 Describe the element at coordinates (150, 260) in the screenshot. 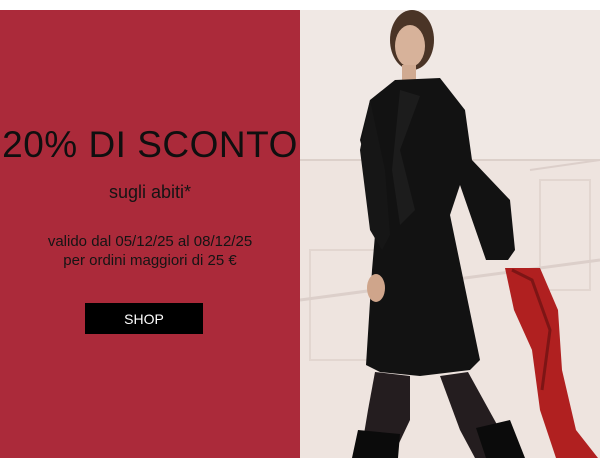

I see `promo-terms-minimum: per ordini maggiori di 25 €` at that location.